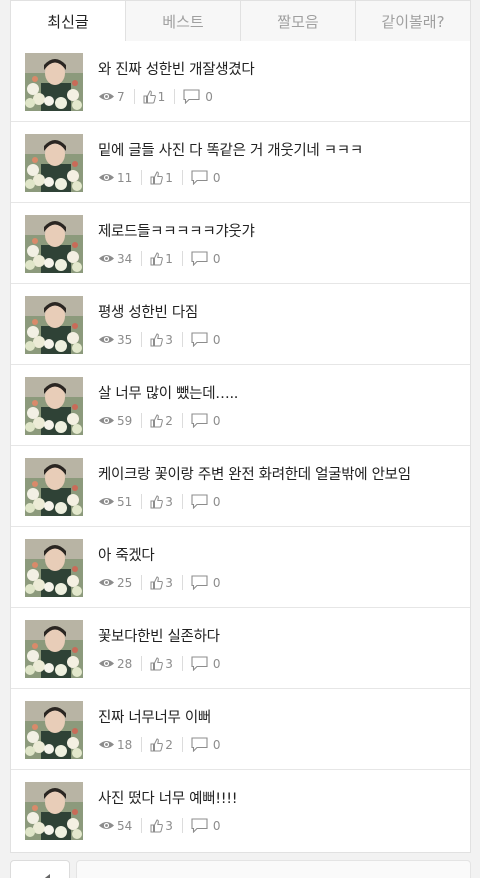 The width and height of the screenshot is (480, 878). I want to click on post-title: 평생 성한빈 다짐, so click(148, 311).